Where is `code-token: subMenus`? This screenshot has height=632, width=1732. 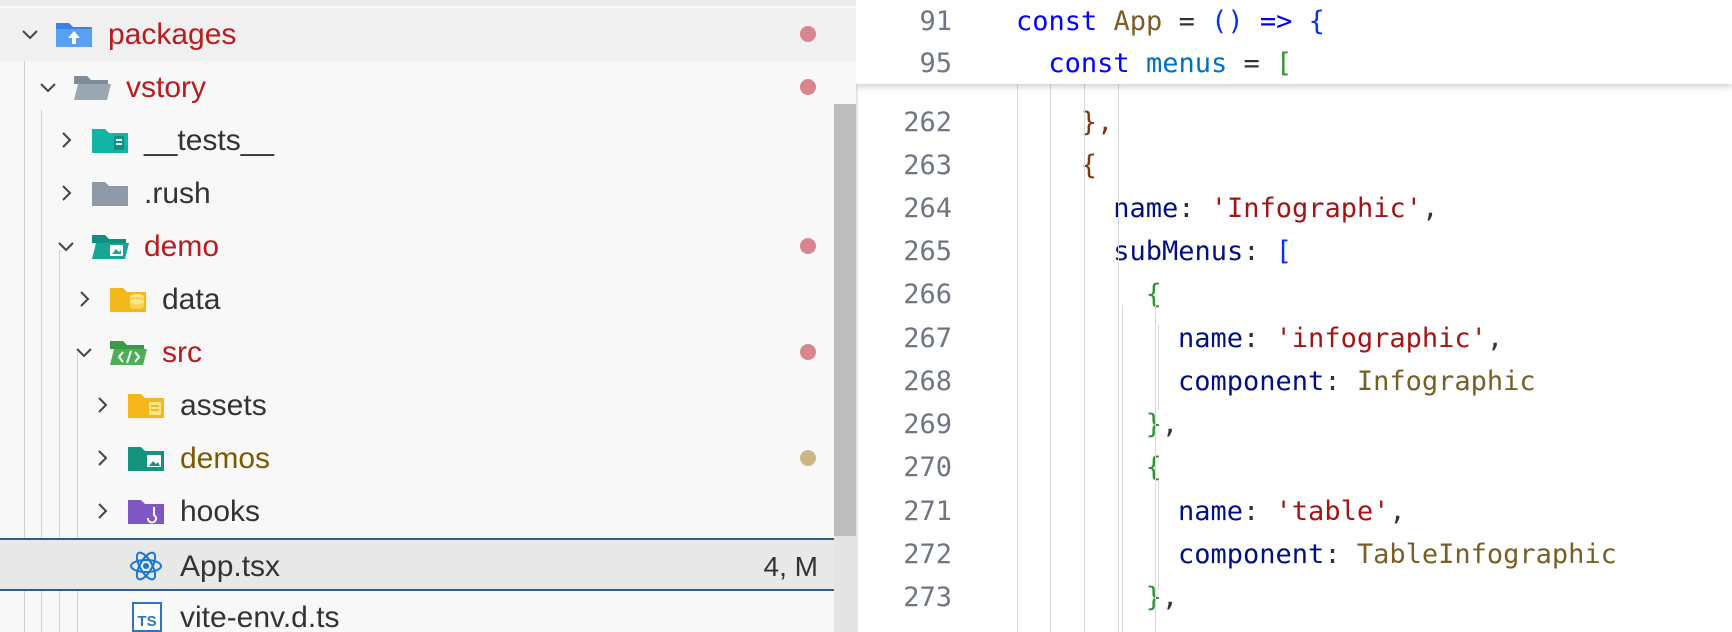 code-token: subMenus is located at coordinates (1178, 251).